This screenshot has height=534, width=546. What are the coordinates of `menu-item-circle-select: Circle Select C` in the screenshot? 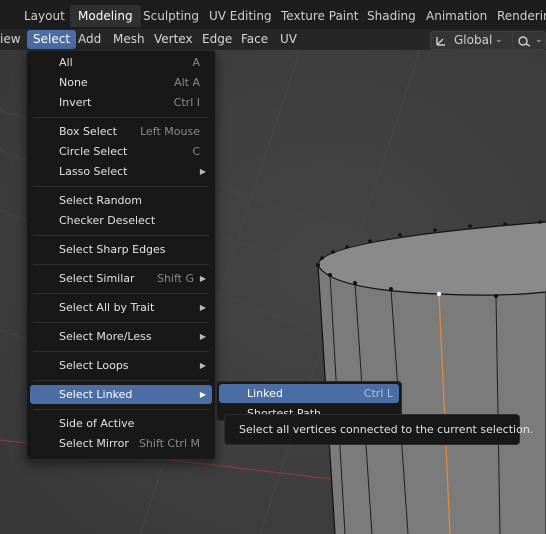 It's located at (121, 151).